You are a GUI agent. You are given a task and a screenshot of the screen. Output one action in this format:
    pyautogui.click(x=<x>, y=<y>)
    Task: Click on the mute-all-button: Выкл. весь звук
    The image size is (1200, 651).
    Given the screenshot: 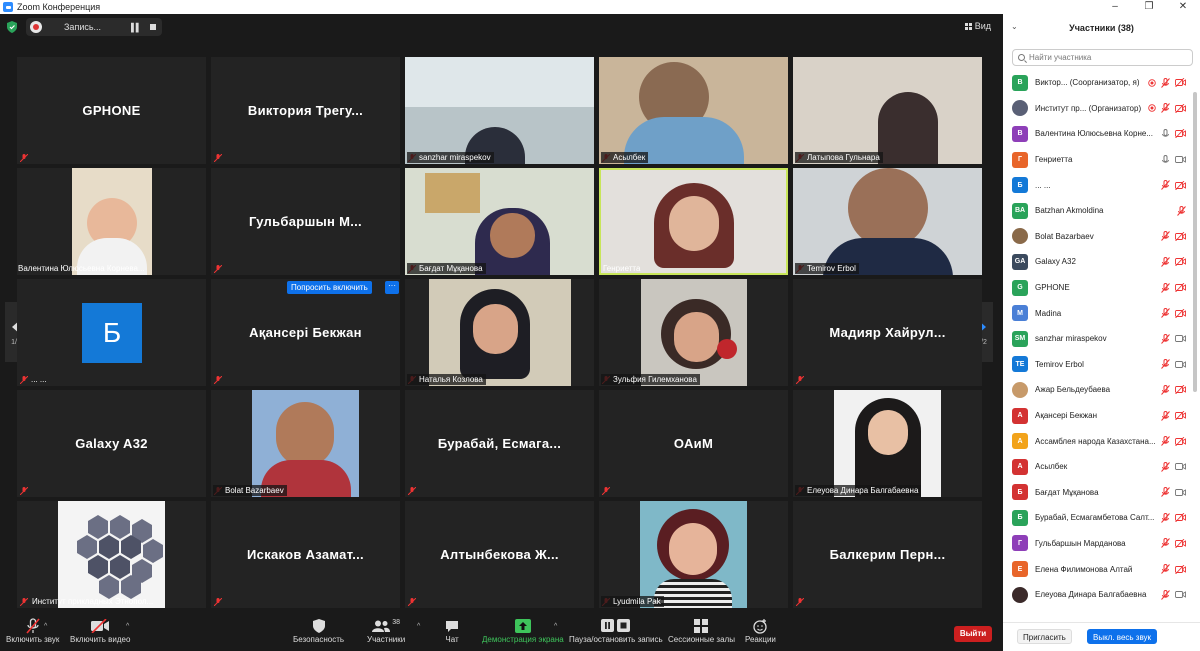 What is the action you would take?
    pyautogui.click(x=1122, y=636)
    